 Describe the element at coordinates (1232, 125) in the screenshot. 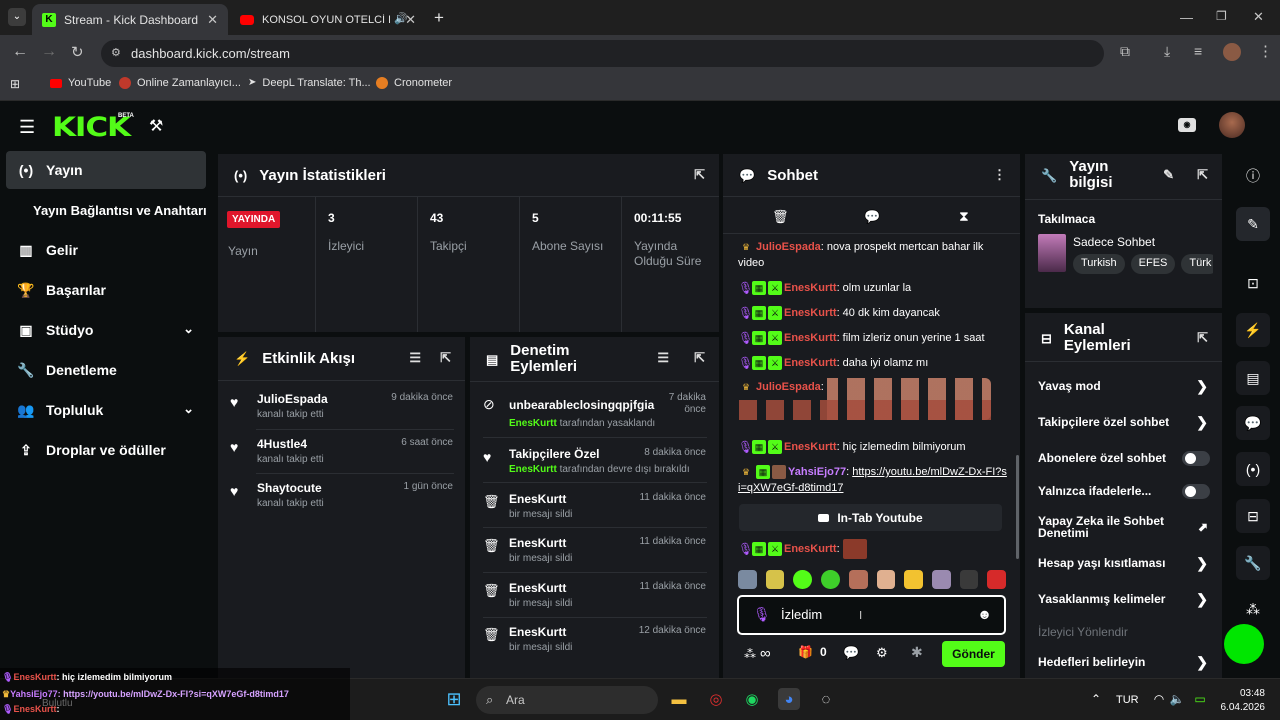

I see `user-avatar` at that location.